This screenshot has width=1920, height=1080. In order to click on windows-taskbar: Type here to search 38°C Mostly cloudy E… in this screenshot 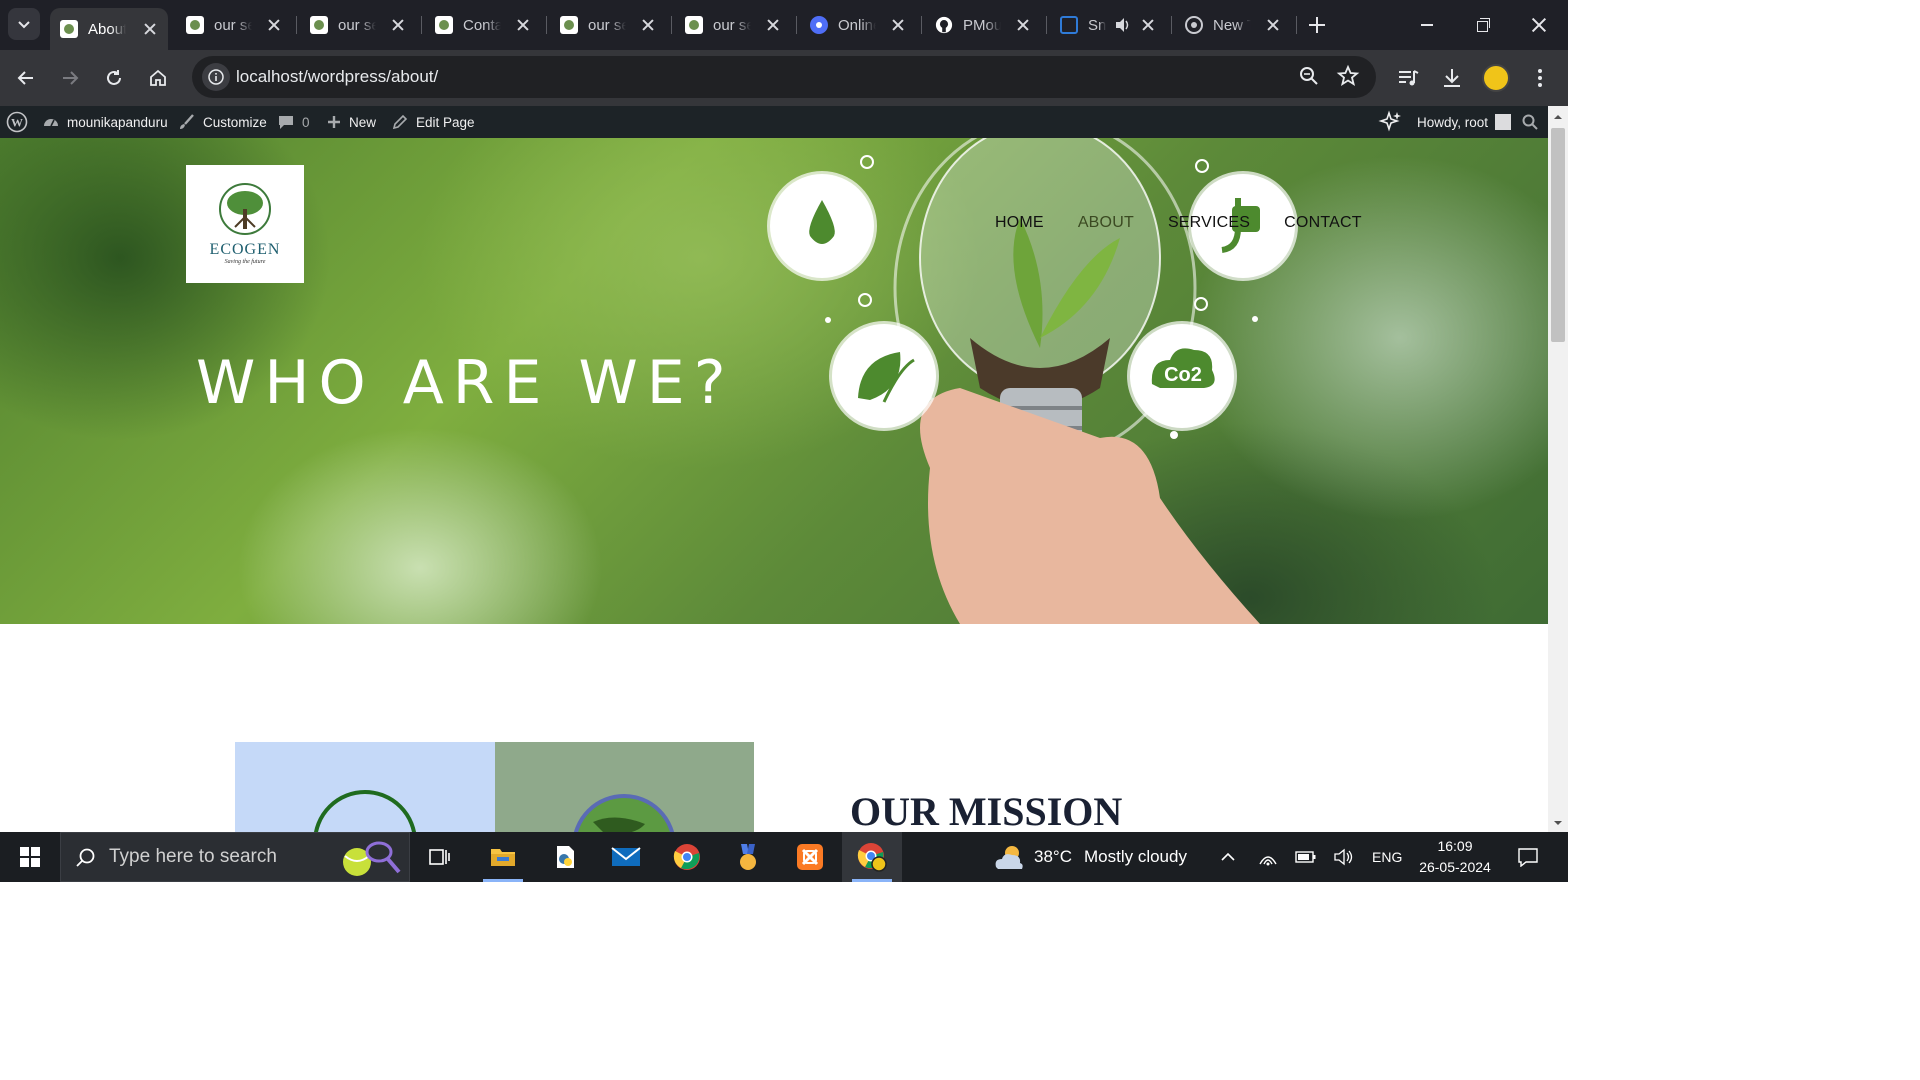, I will do `click(784, 857)`.